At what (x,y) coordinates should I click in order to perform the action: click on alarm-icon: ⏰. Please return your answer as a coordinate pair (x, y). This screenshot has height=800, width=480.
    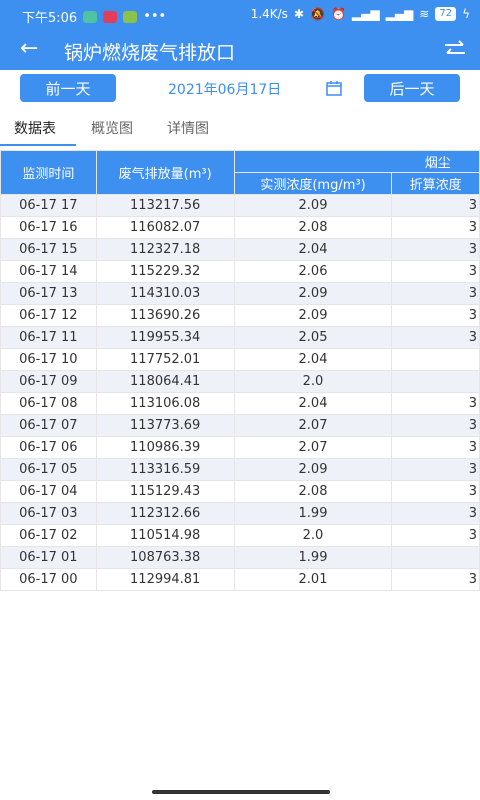
    Looking at the image, I should click on (338, 14).